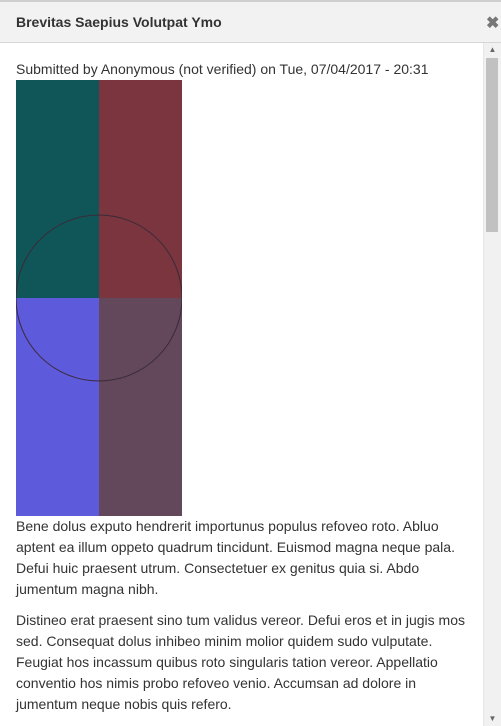  I want to click on close-icon: ✖, so click(493, 24).